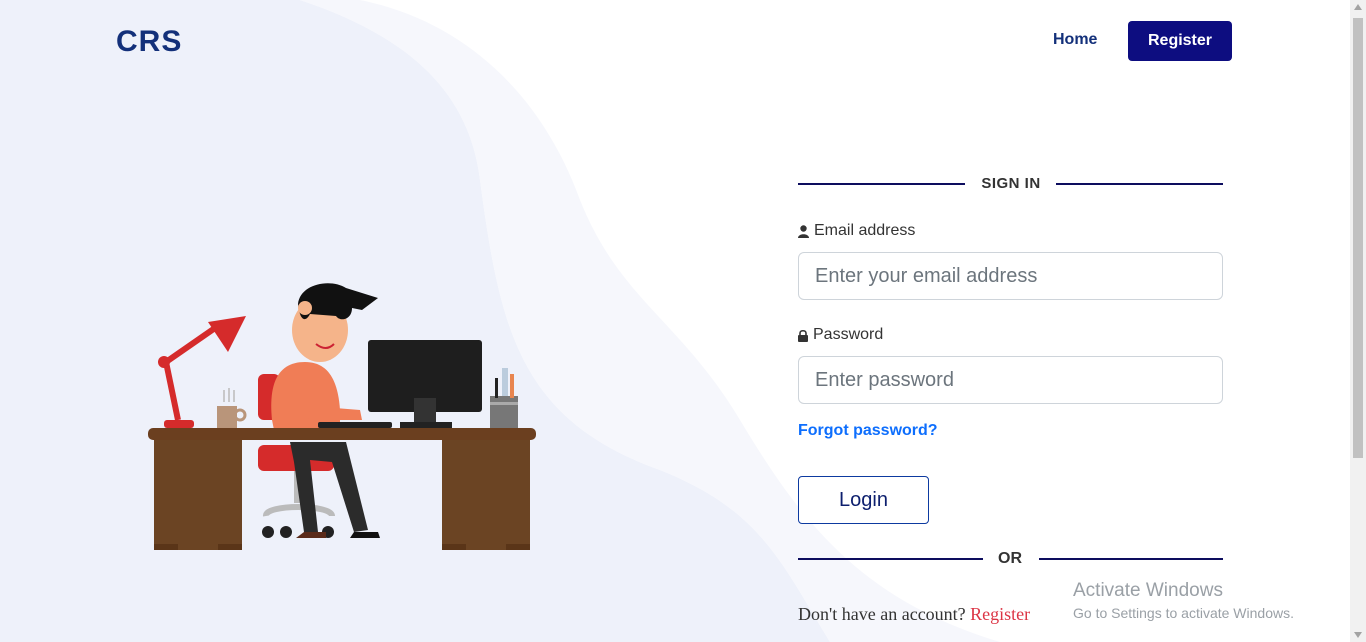  I want to click on scroll-up-icon, so click(1358, 7).